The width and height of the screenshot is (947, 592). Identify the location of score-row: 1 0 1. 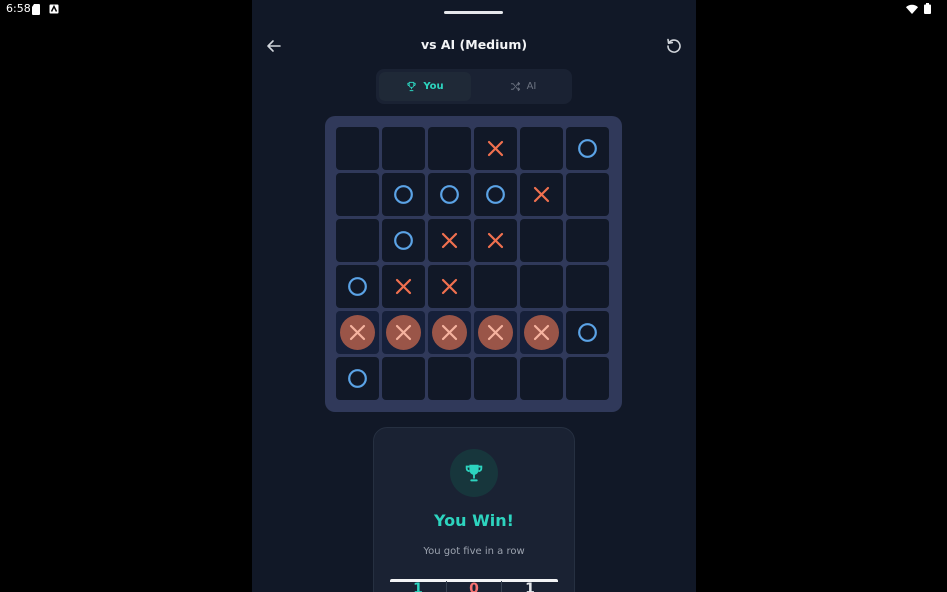
(474, 585).